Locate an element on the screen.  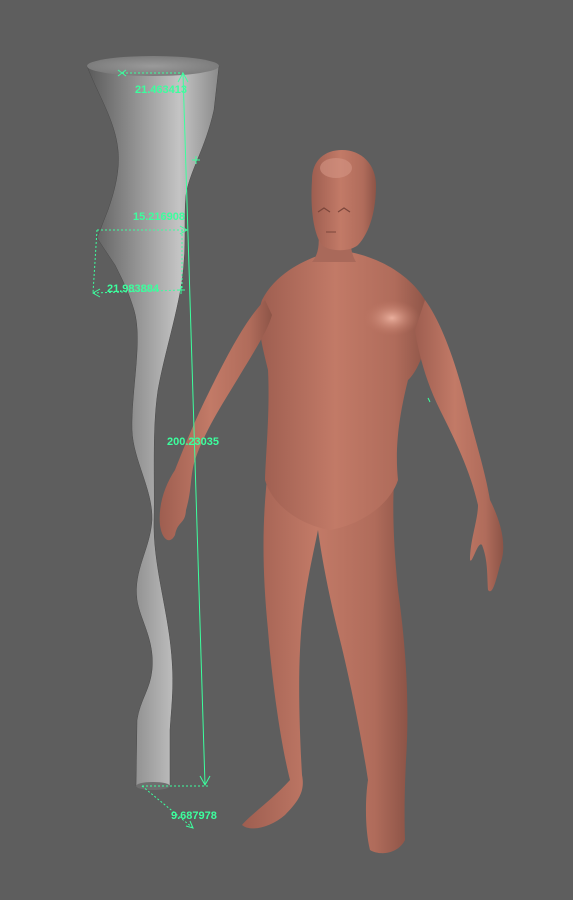
base-width-label: 9.687978 is located at coordinates (194, 816).